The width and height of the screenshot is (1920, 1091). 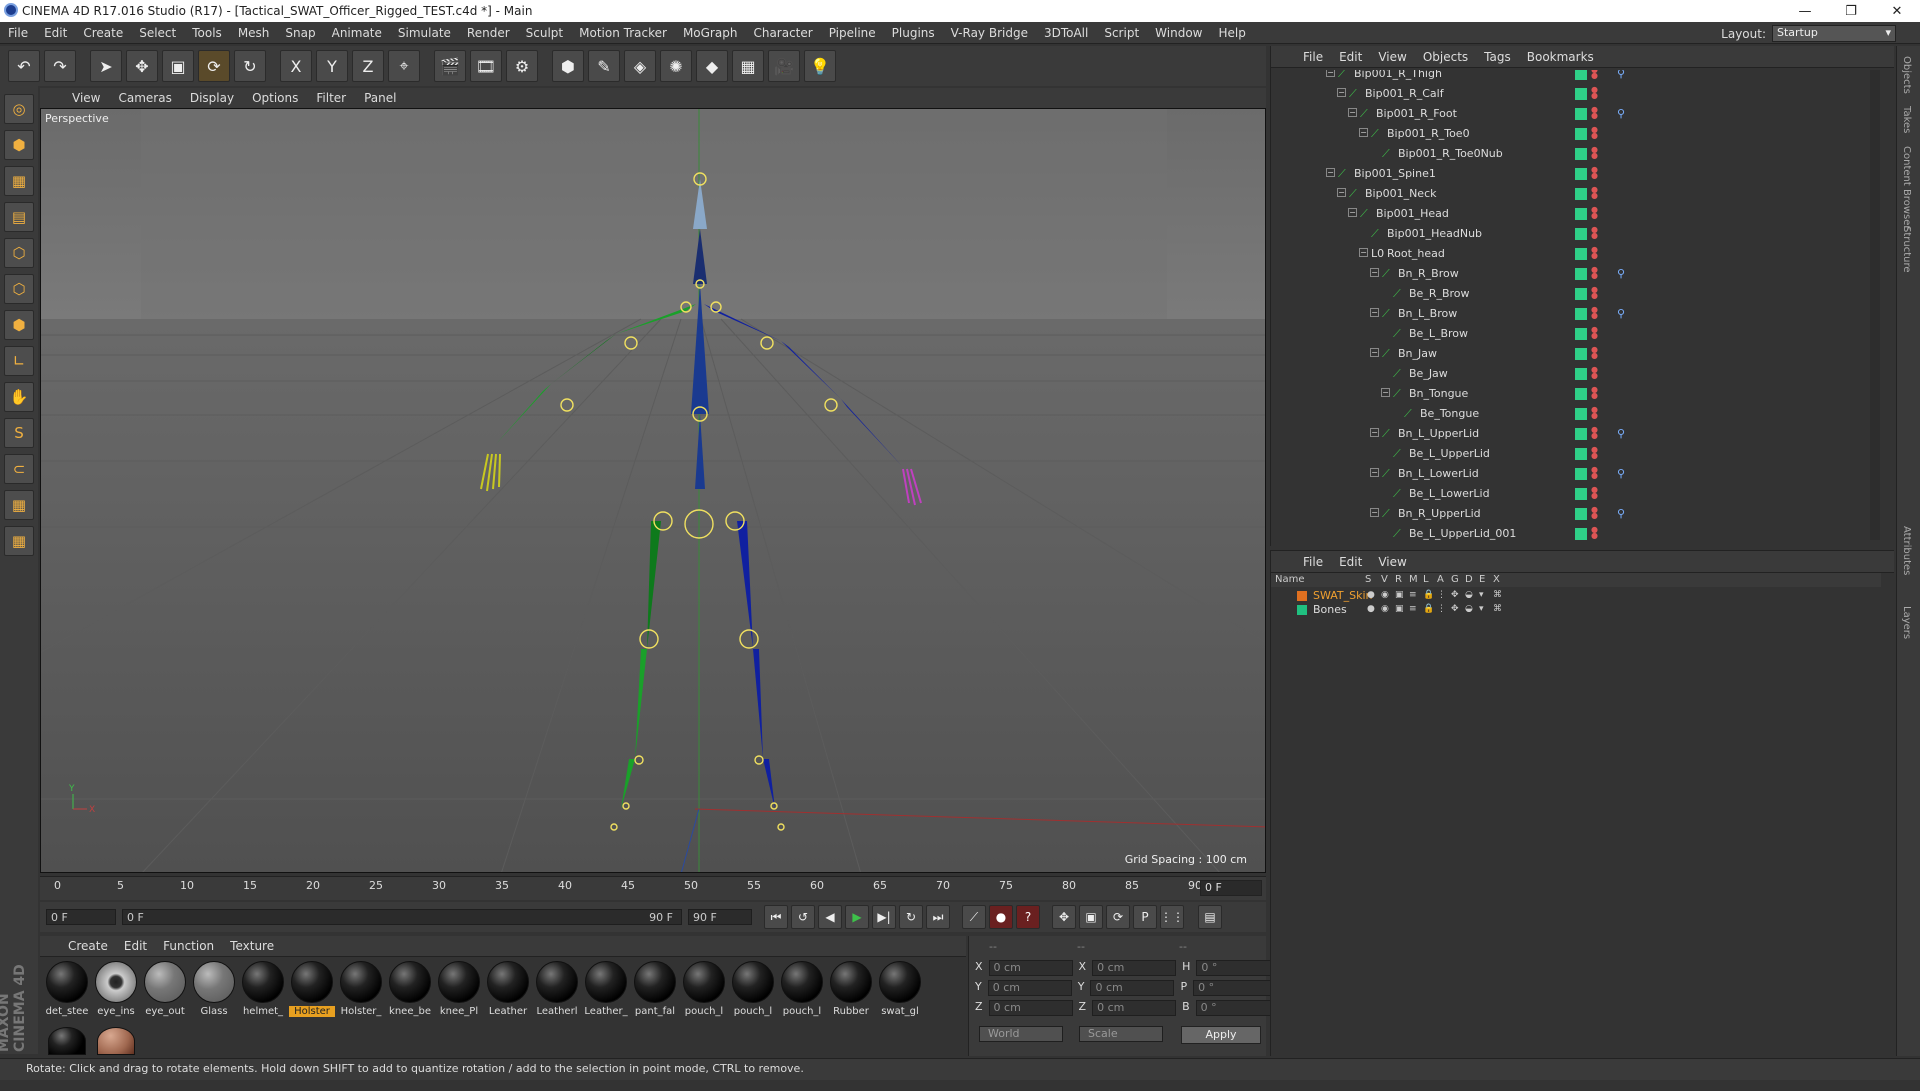 What do you see at coordinates (142, 66) in the screenshot?
I see `move-icon: ✥` at bounding box center [142, 66].